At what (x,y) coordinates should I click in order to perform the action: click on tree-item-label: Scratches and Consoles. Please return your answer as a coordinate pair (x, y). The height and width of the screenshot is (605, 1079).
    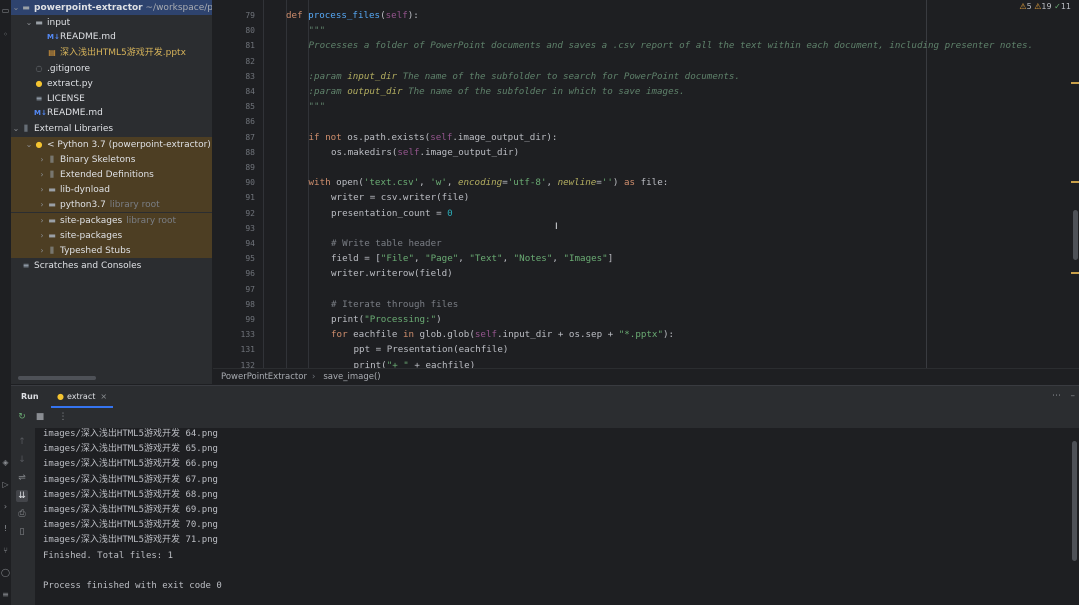
    Looking at the image, I should click on (88, 266).